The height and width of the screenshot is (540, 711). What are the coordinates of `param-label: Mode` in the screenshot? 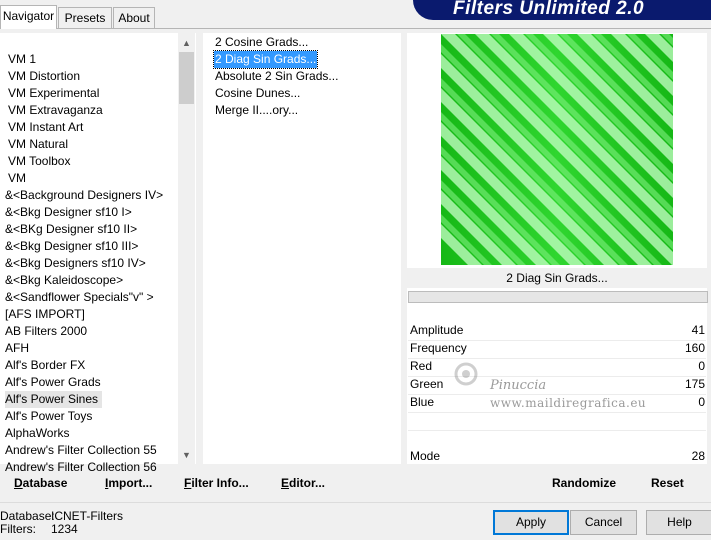 It's located at (425, 456).